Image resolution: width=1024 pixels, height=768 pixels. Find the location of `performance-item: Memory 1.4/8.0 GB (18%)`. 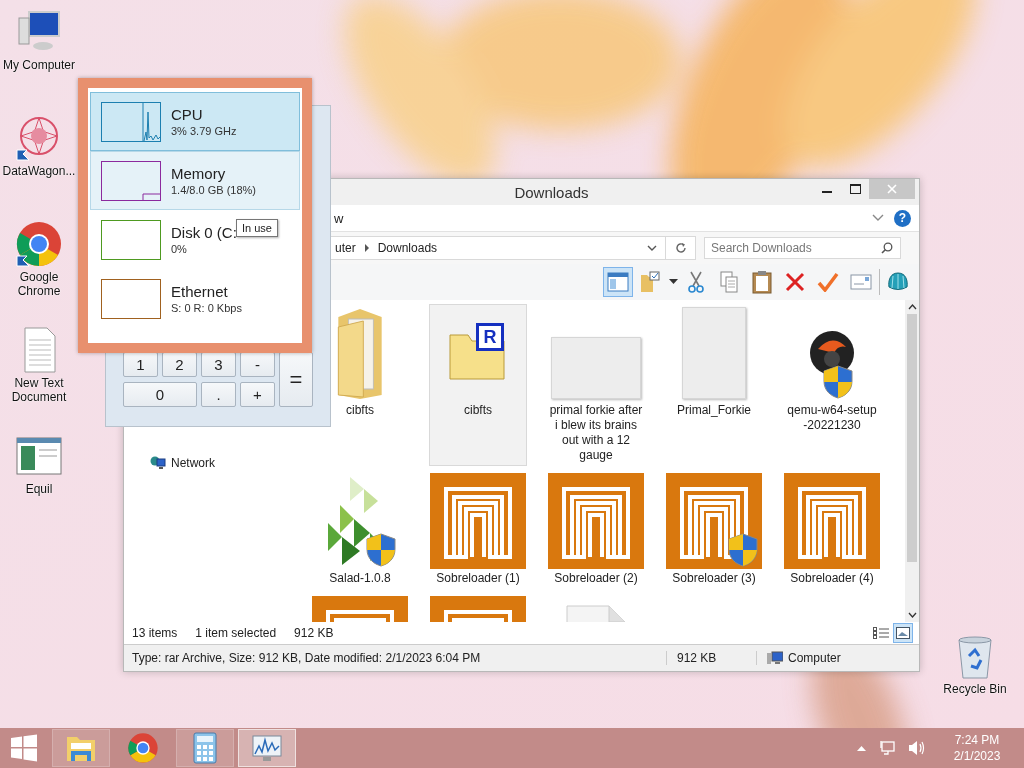

performance-item: Memory 1.4/8.0 GB (18%) is located at coordinates (195, 180).